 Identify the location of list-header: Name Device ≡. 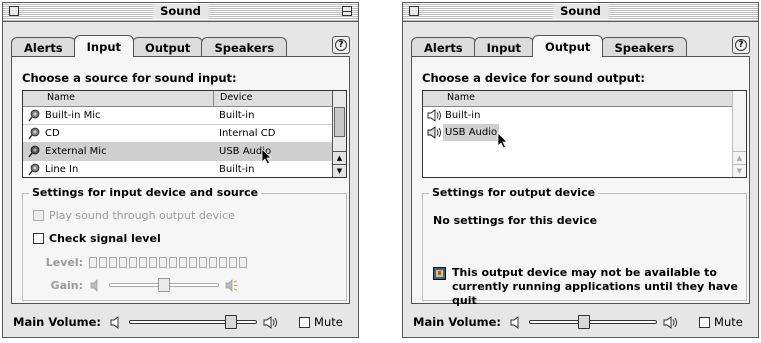
(184, 99).